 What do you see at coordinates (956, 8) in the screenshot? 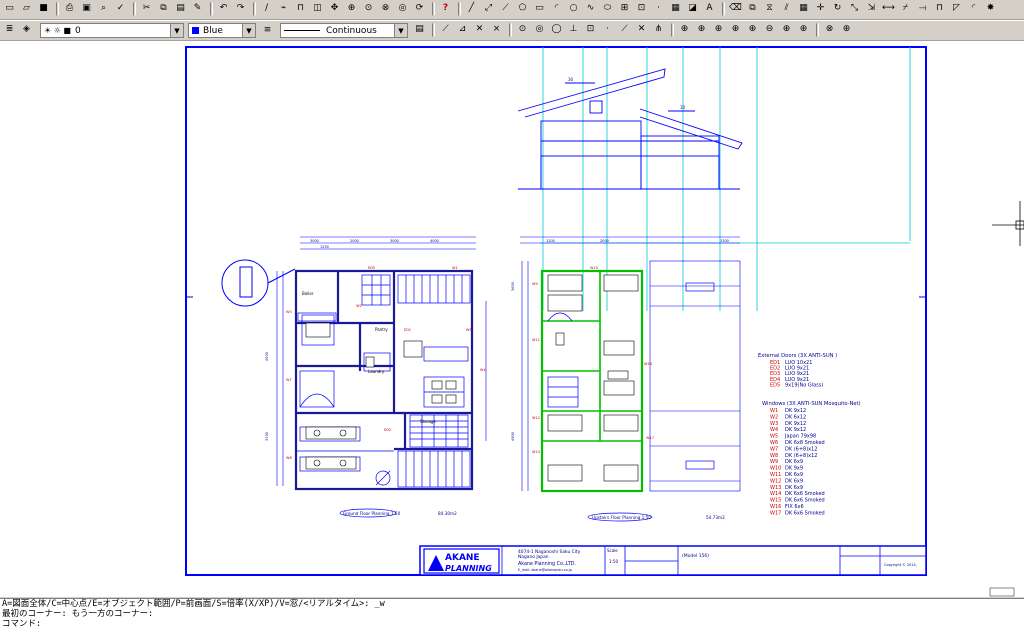
I see `chamfer-icon: ◸` at bounding box center [956, 8].